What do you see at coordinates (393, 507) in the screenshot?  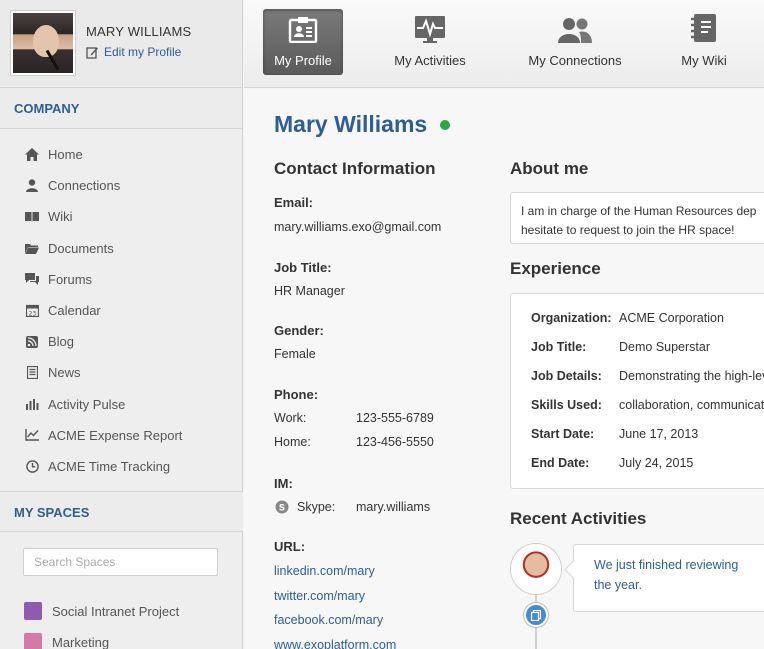 I see `im-value: mary.williams` at bounding box center [393, 507].